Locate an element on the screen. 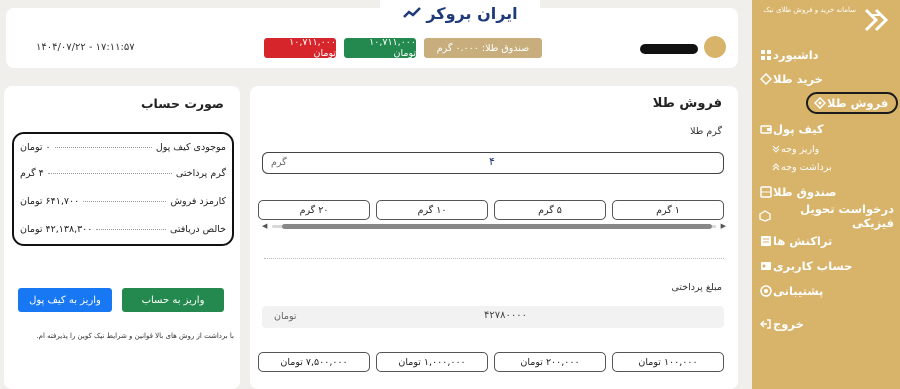  gold-sell-icon is located at coordinates (820, 103).